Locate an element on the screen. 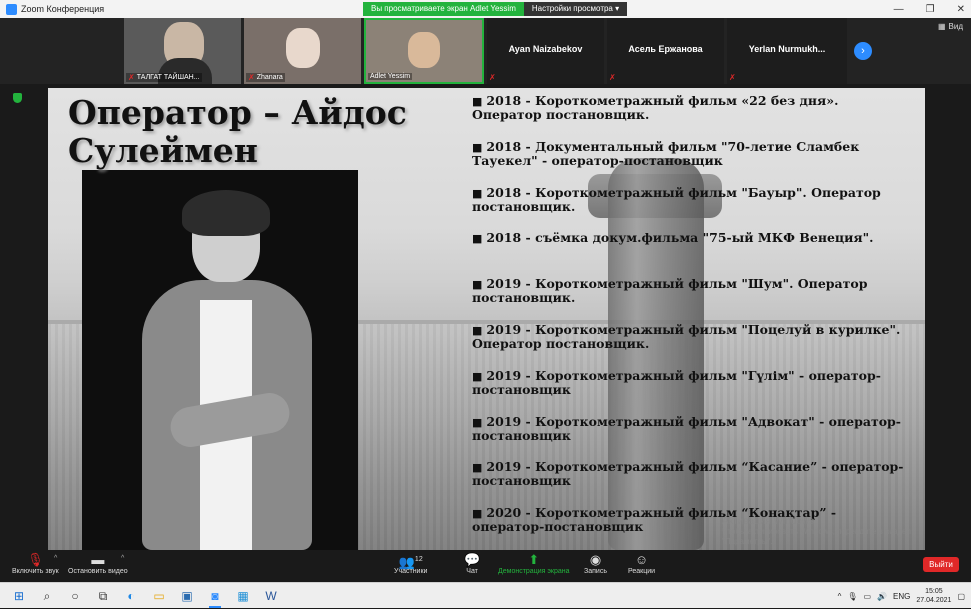 The width and height of the screenshot is (971, 609). video-camera-icon: ▬ is located at coordinates (98, 559).